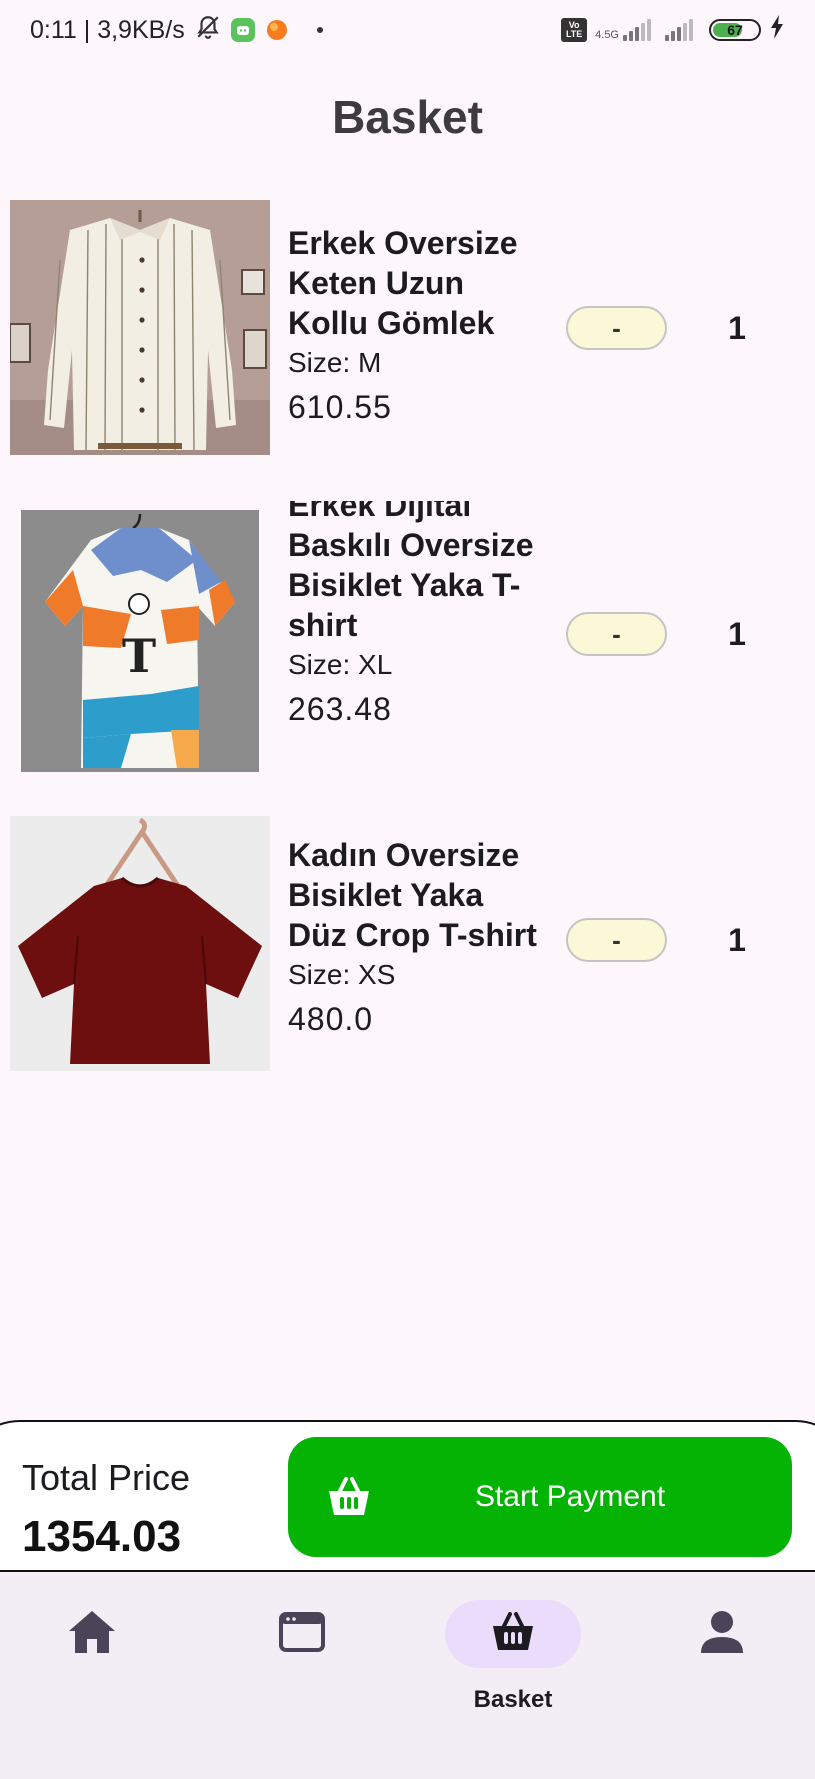 The image size is (815, 1779). Describe the element at coordinates (342, 974) in the screenshot. I see `product-size: Size: XS` at that location.